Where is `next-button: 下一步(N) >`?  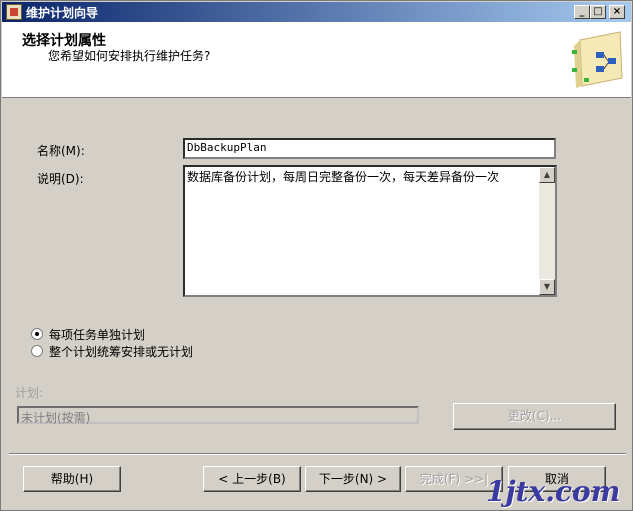
next-button: 下一步(N) > is located at coordinates (353, 479).